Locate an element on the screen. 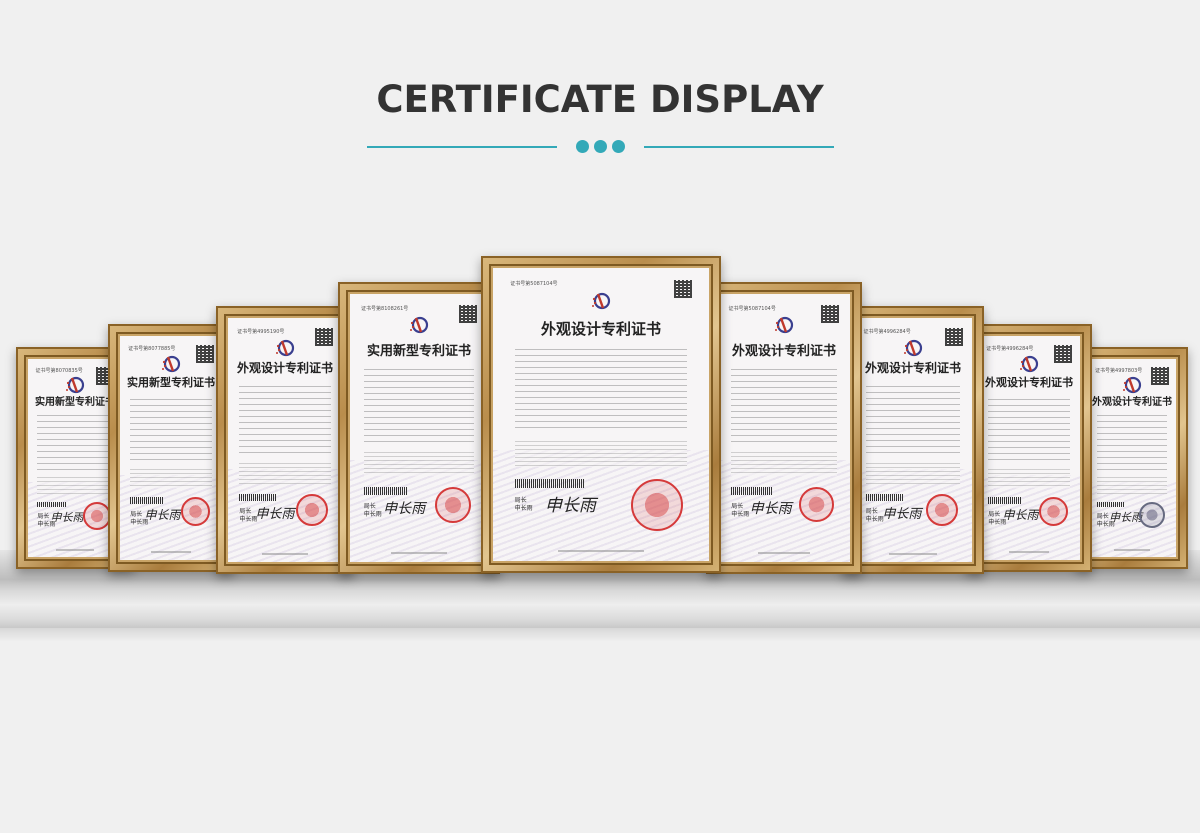 Image resolution: width=1200 pixels, height=833 pixels. certificate-frame: 证书号第4997803号 外观设计专利证书 局长 申长雨 申长雨 is located at coordinates (1132, 458).